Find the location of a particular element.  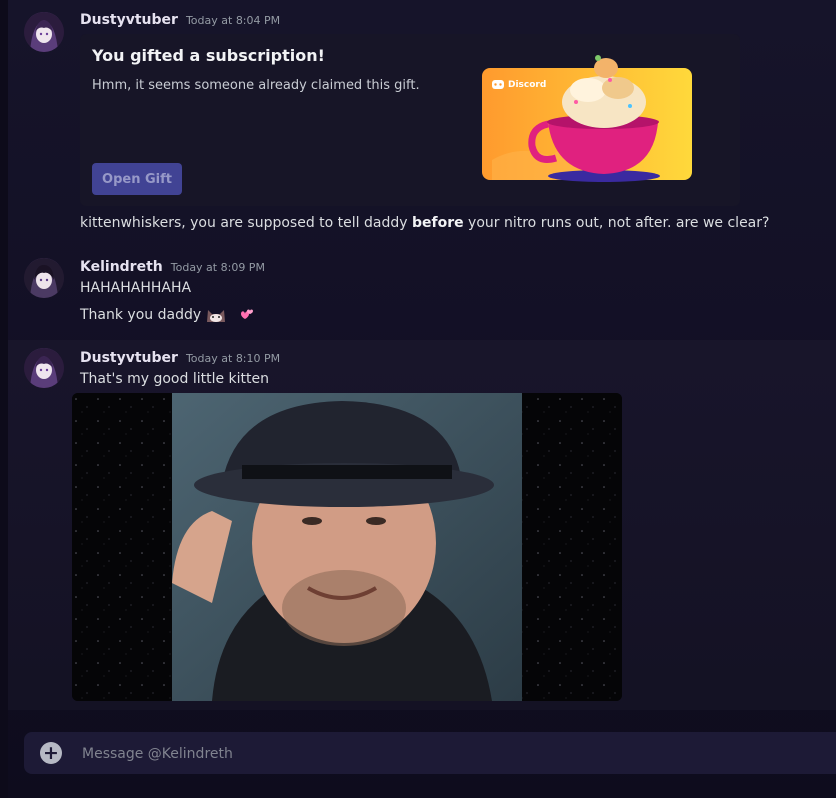

message-timestamp: Today at 8:04 PM is located at coordinates (233, 20).